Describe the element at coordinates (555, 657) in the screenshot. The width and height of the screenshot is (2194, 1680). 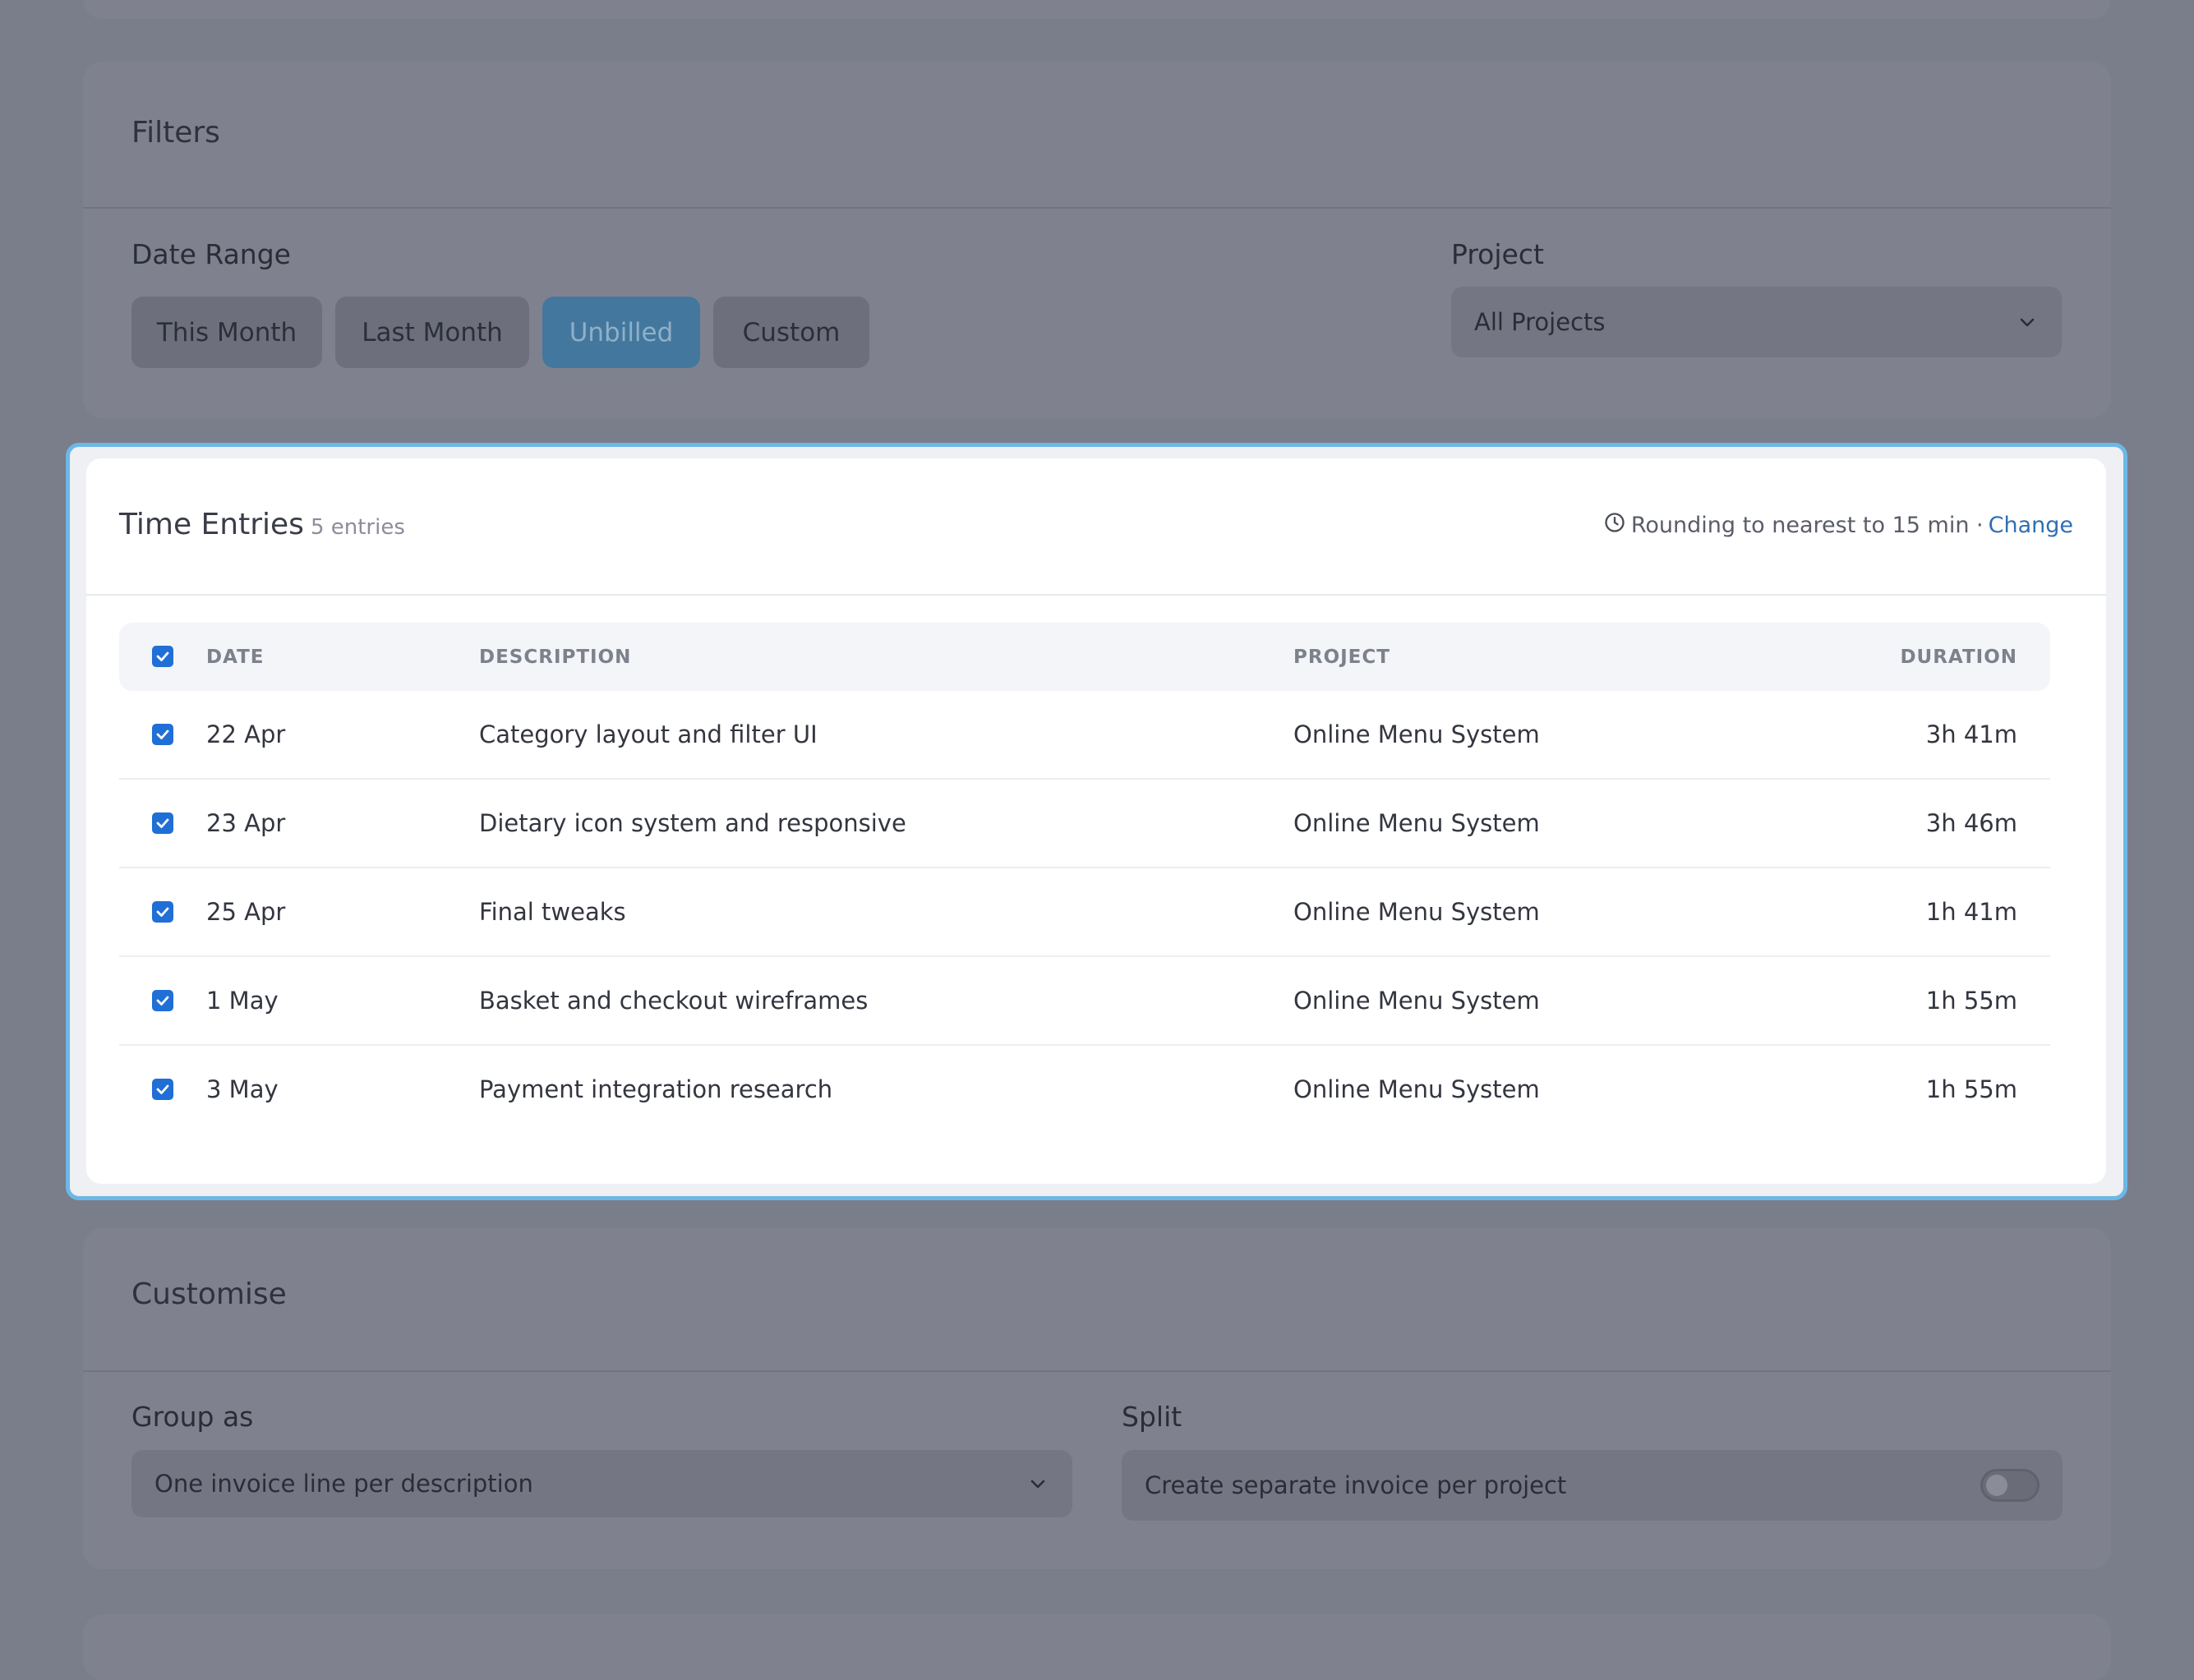
I see `column-header-description: DESCRIPTION` at that location.